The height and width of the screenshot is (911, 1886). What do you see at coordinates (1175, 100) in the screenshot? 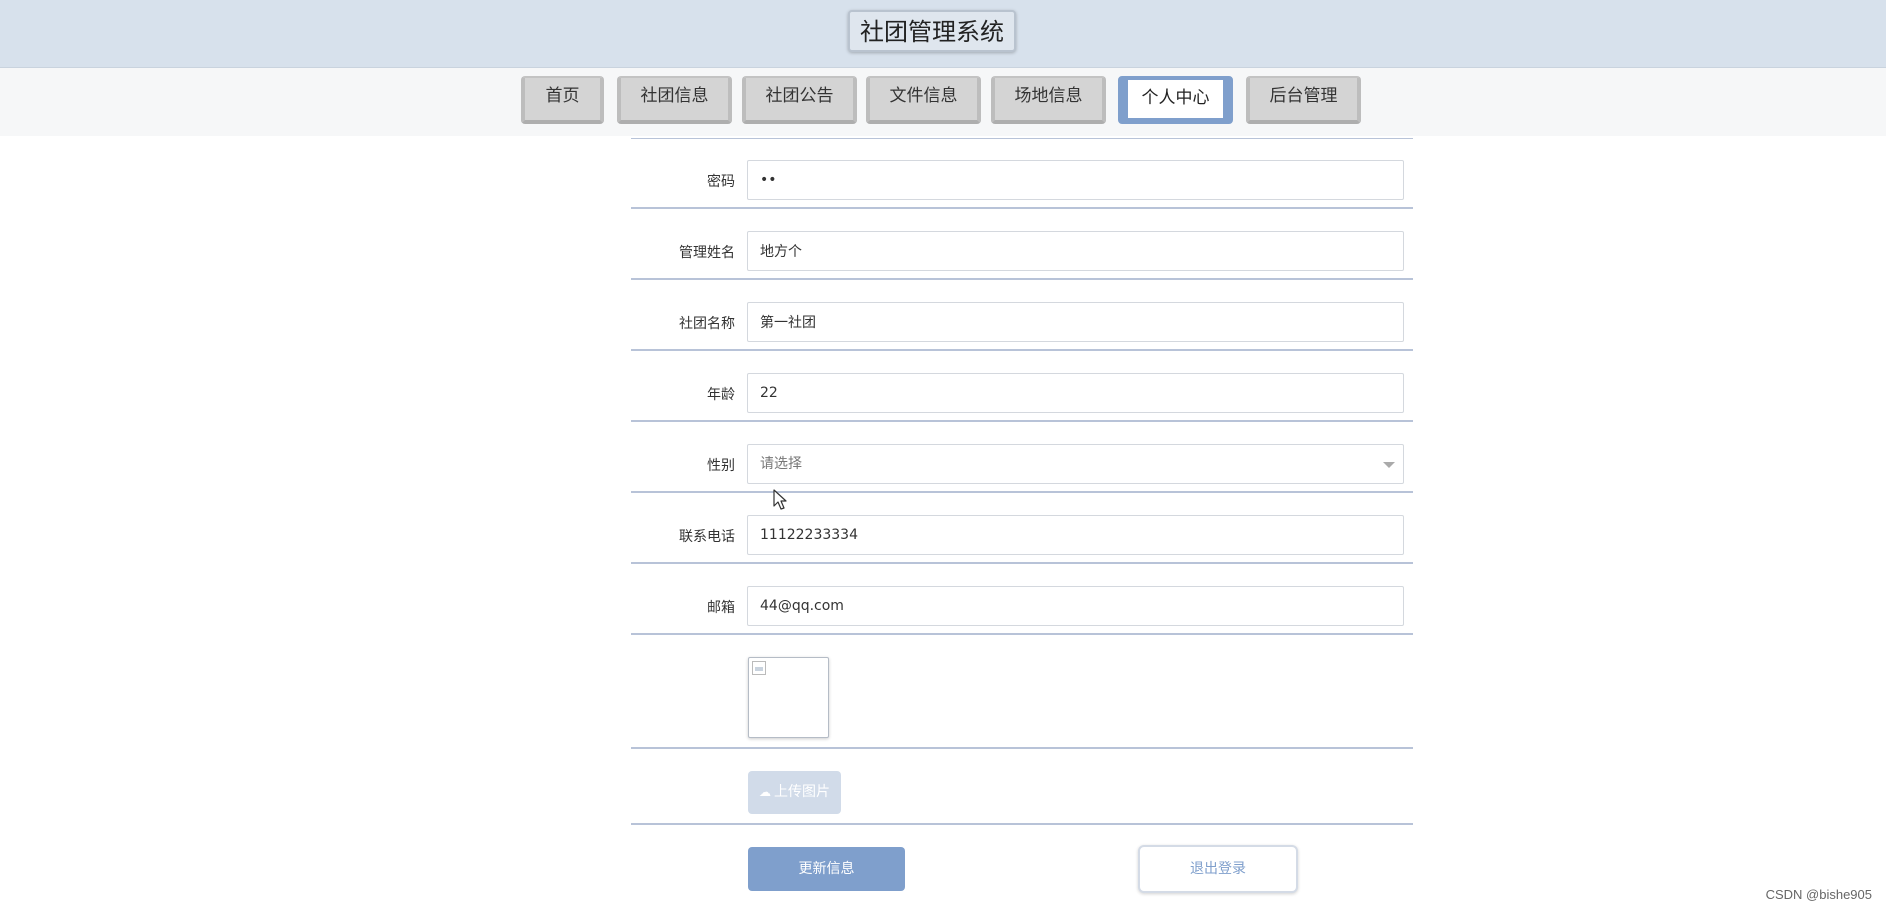
I see `nav-personal-center: 个人中心` at bounding box center [1175, 100].